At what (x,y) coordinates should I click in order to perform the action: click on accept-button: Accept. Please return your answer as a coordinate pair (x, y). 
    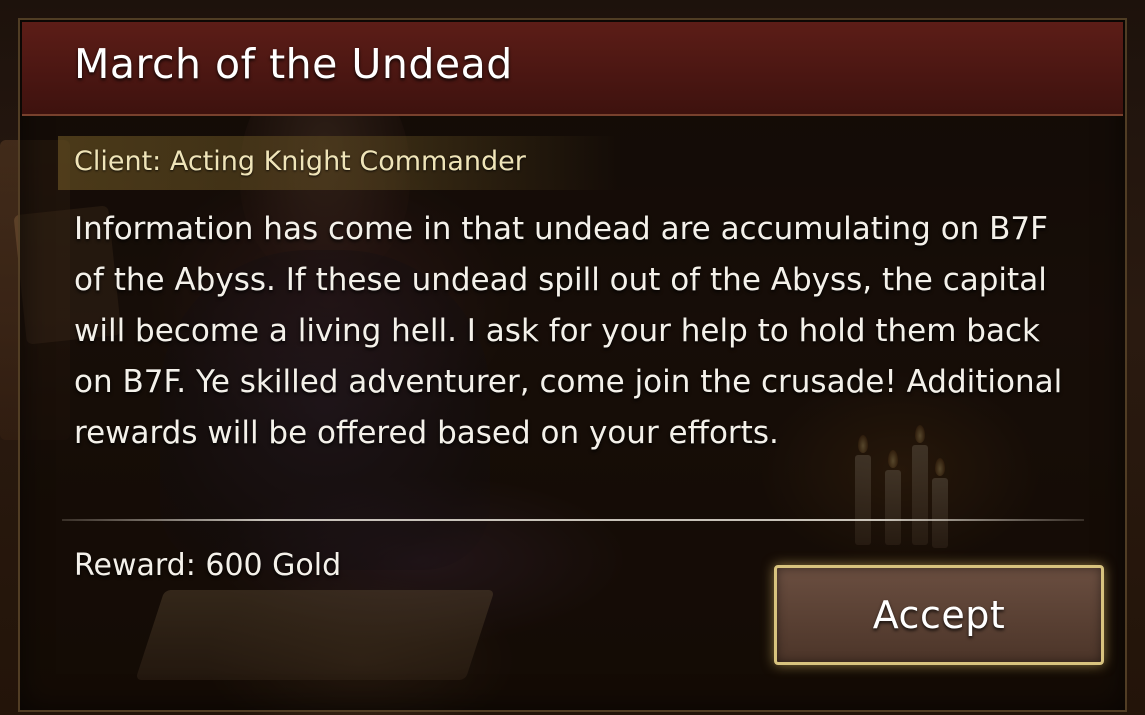
    Looking at the image, I should click on (939, 615).